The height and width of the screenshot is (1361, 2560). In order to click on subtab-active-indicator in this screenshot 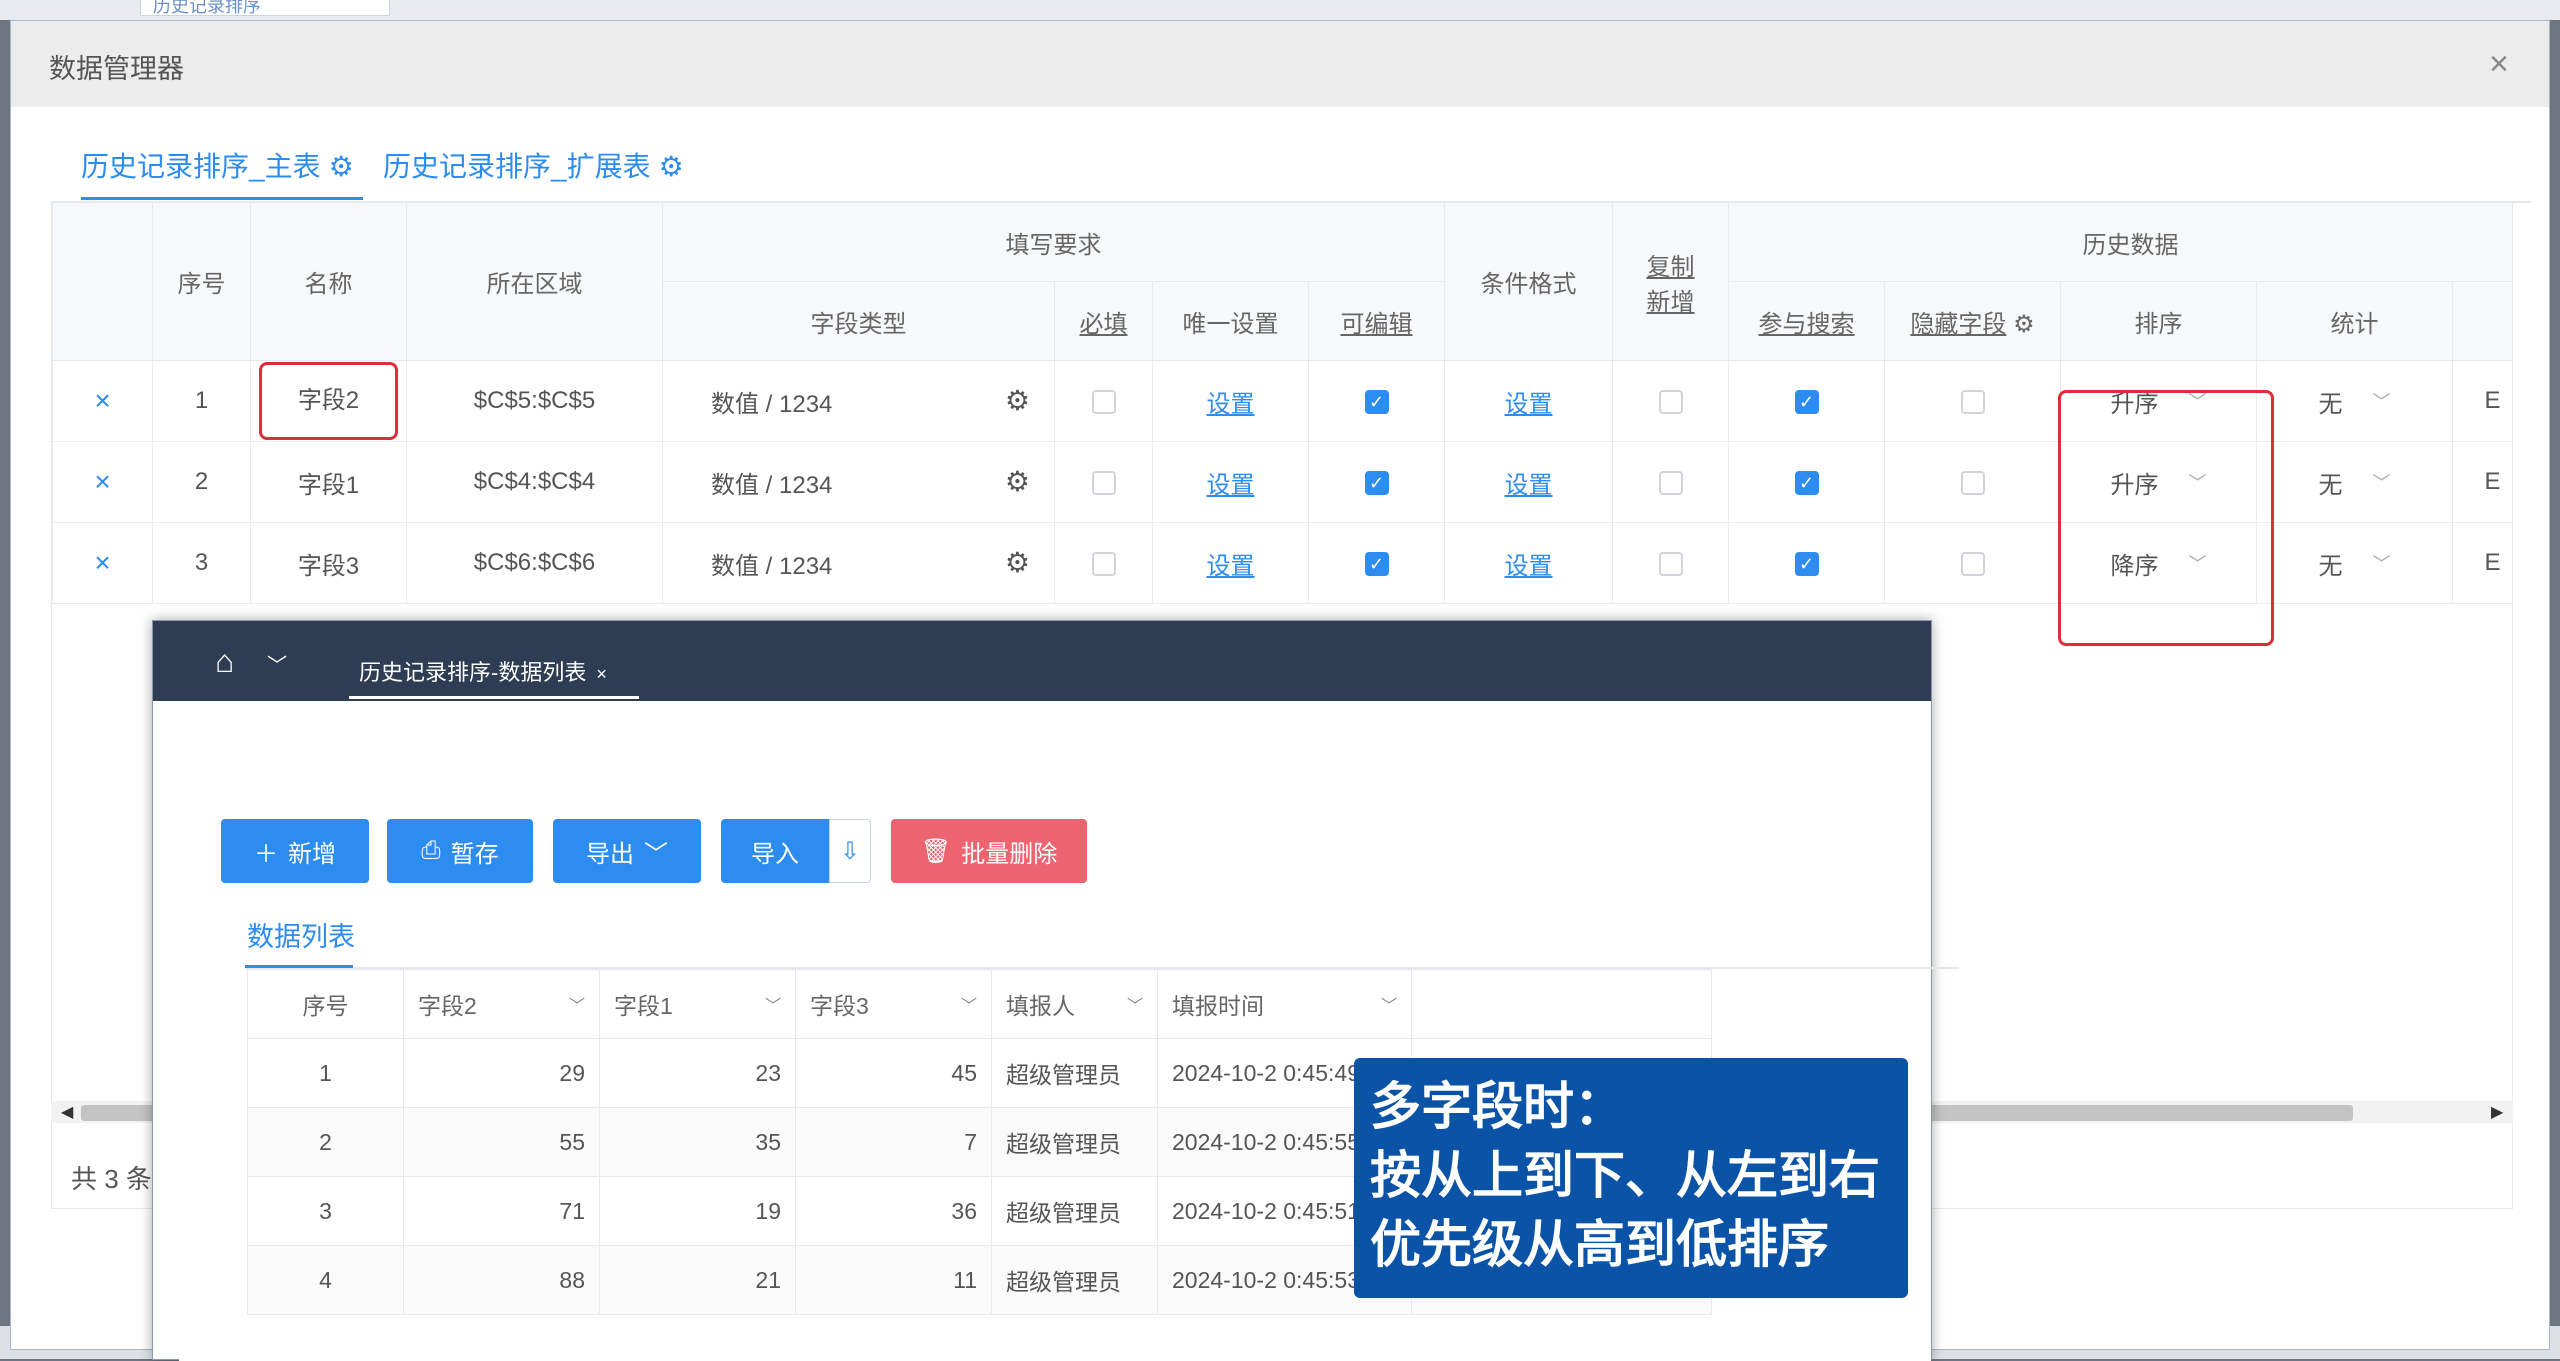, I will do `click(299, 966)`.